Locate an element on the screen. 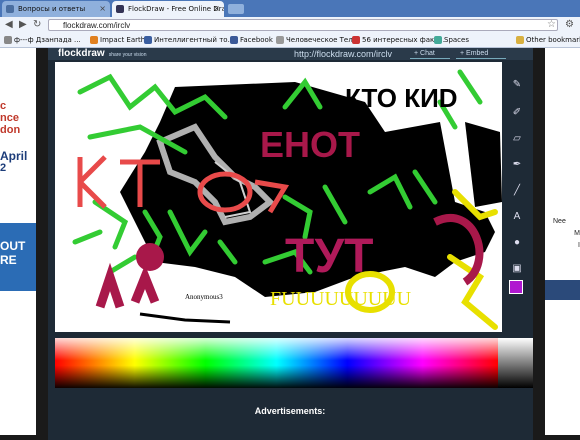 This screenshot has width=580, height=440. brush-size-icon: ● is located at coordinates (517, 243).